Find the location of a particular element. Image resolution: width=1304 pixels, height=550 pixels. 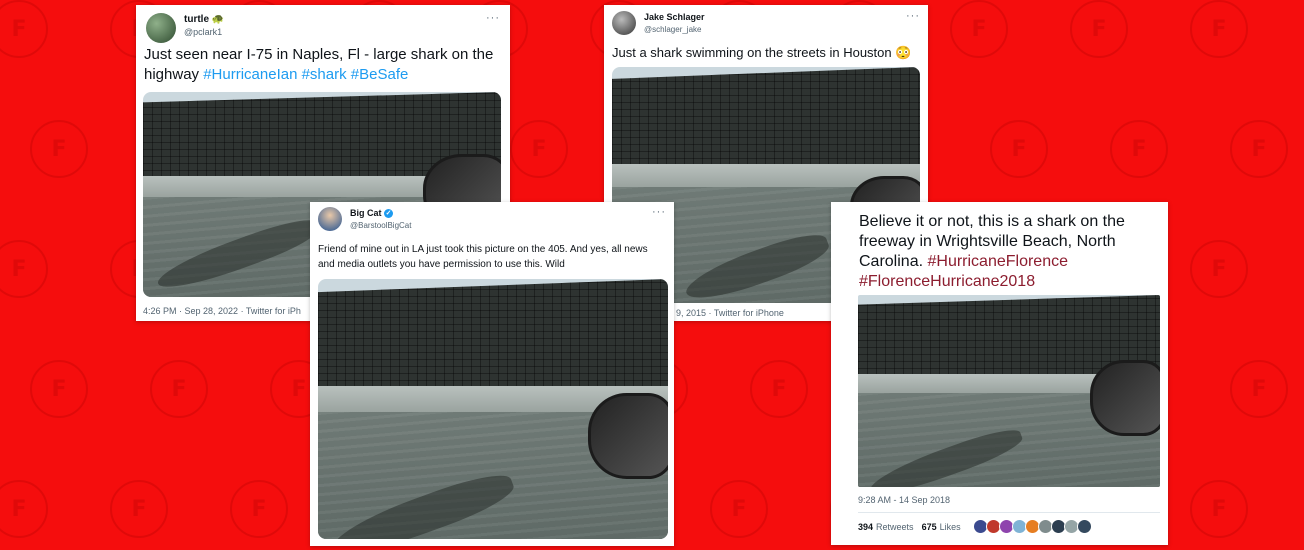

verified-badge-icon: ✓ is located at coordinates (389, 214).